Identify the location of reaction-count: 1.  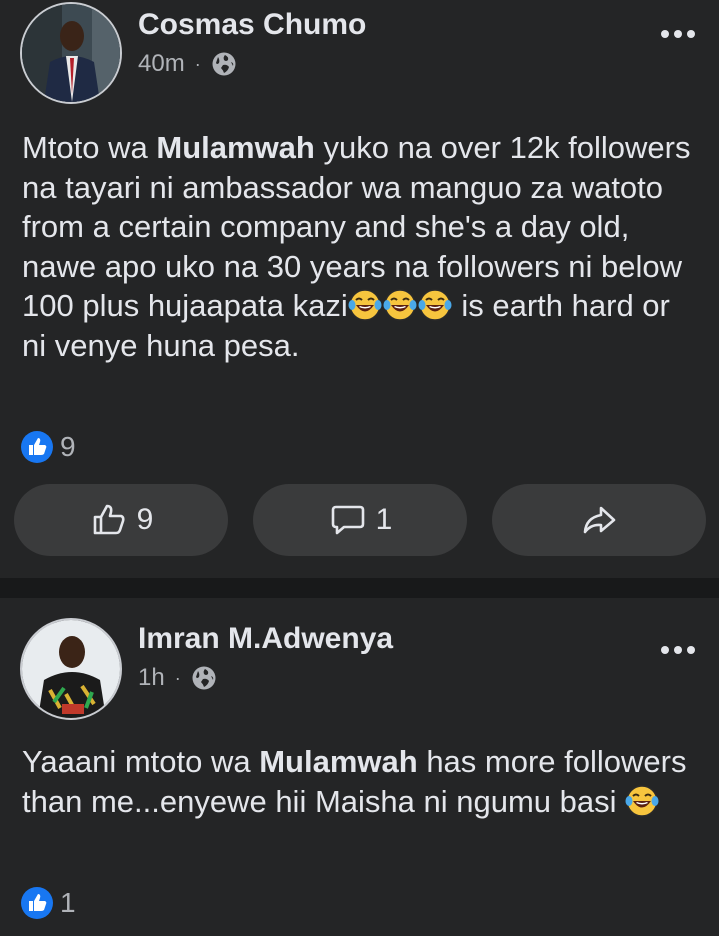
(68, 902).